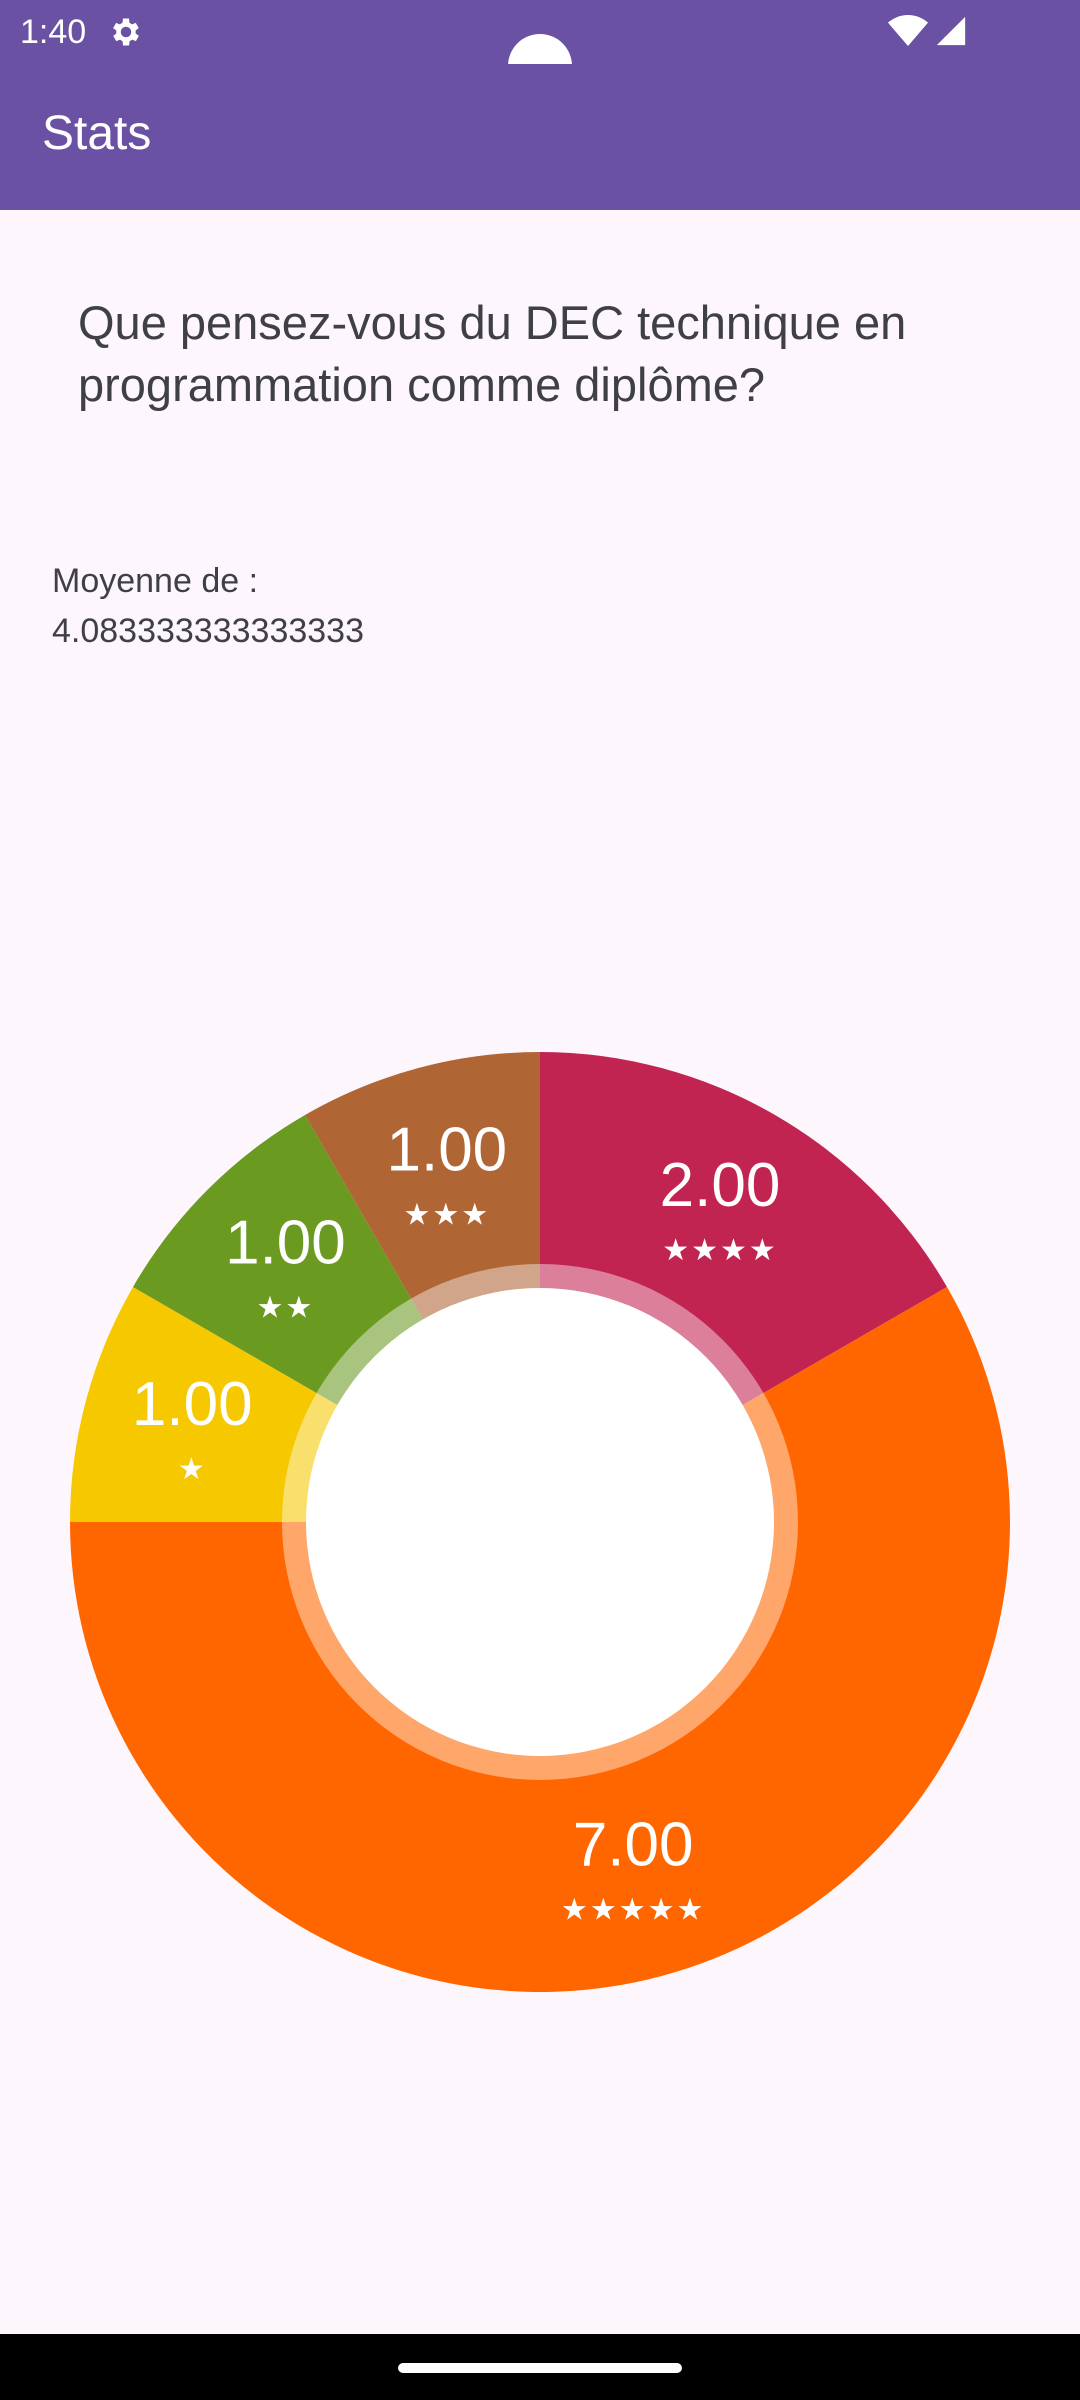  I want to click on page-title: Stats, so click(97, 133).